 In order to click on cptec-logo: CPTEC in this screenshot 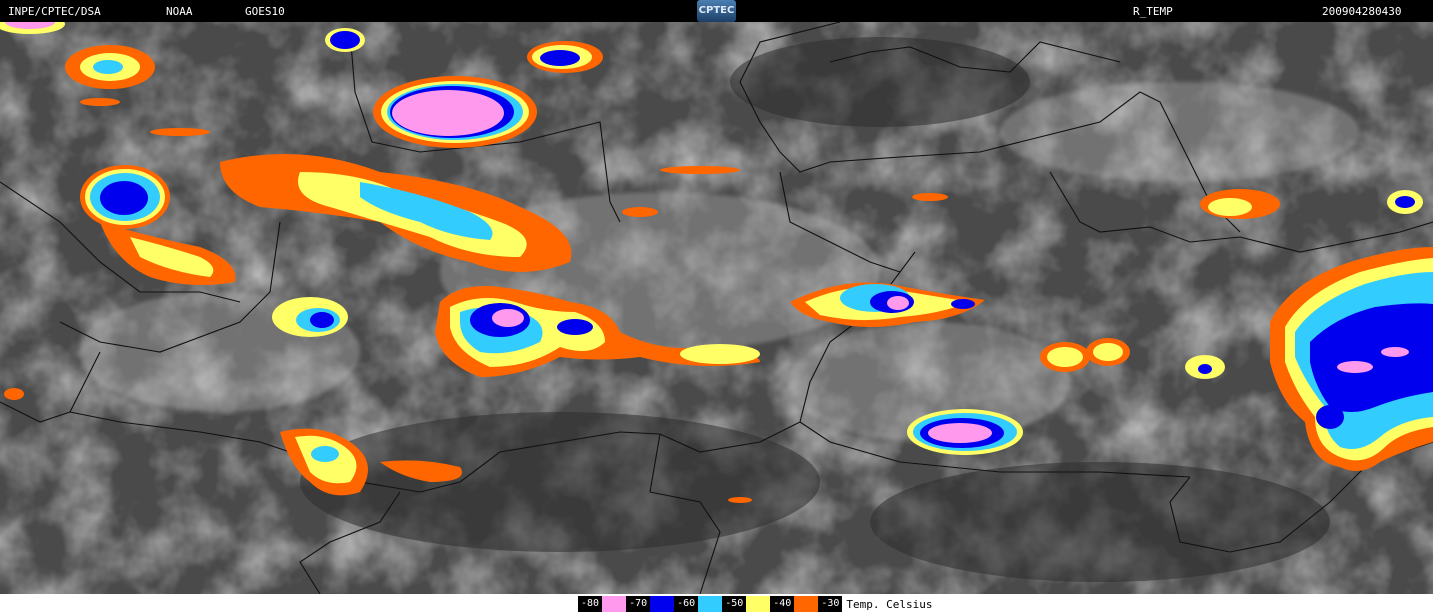, I will do `click(716, 11)`.